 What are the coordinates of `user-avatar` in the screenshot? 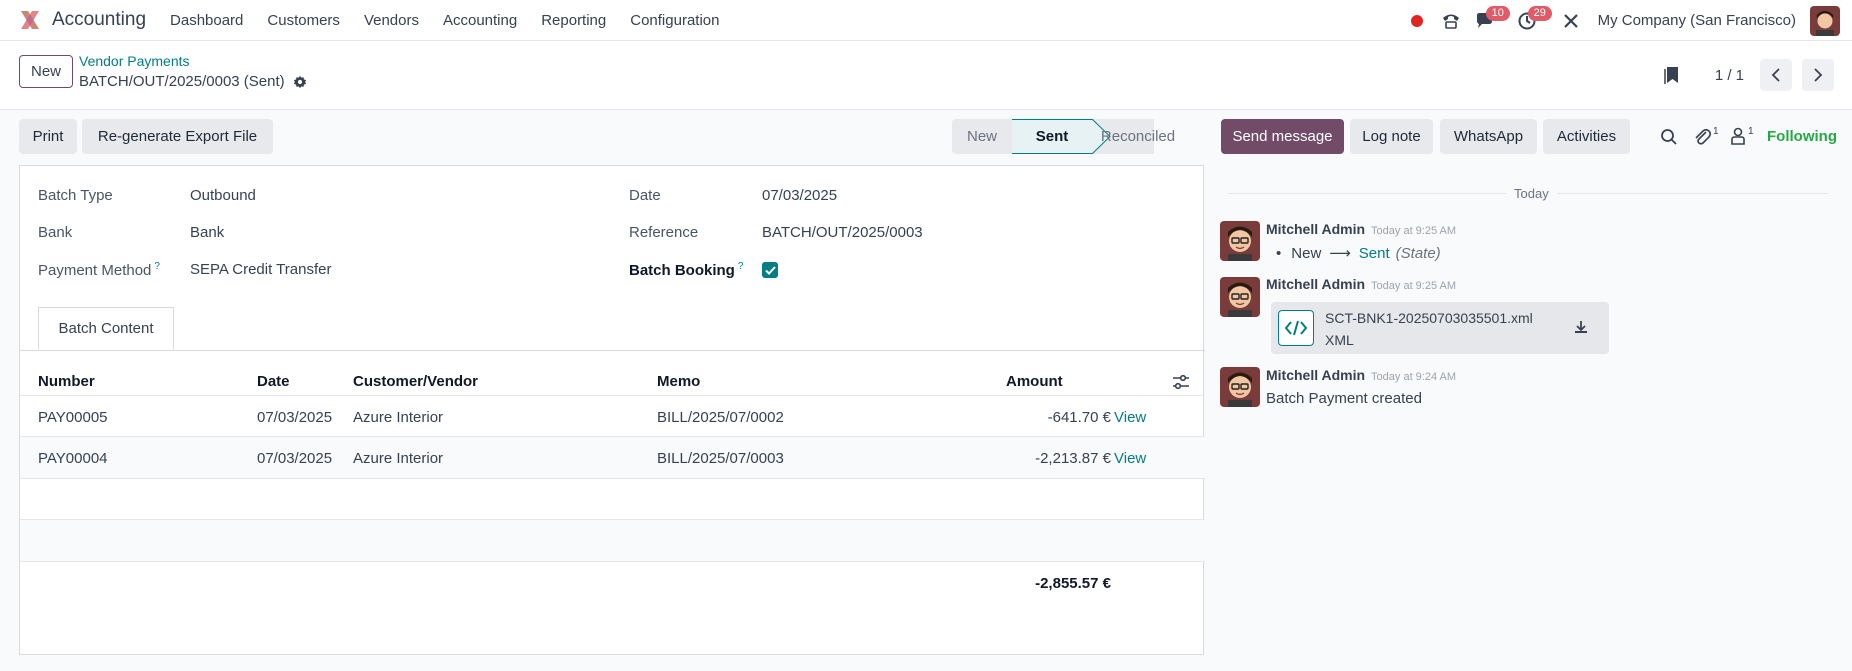 It's located at (1825, 20).